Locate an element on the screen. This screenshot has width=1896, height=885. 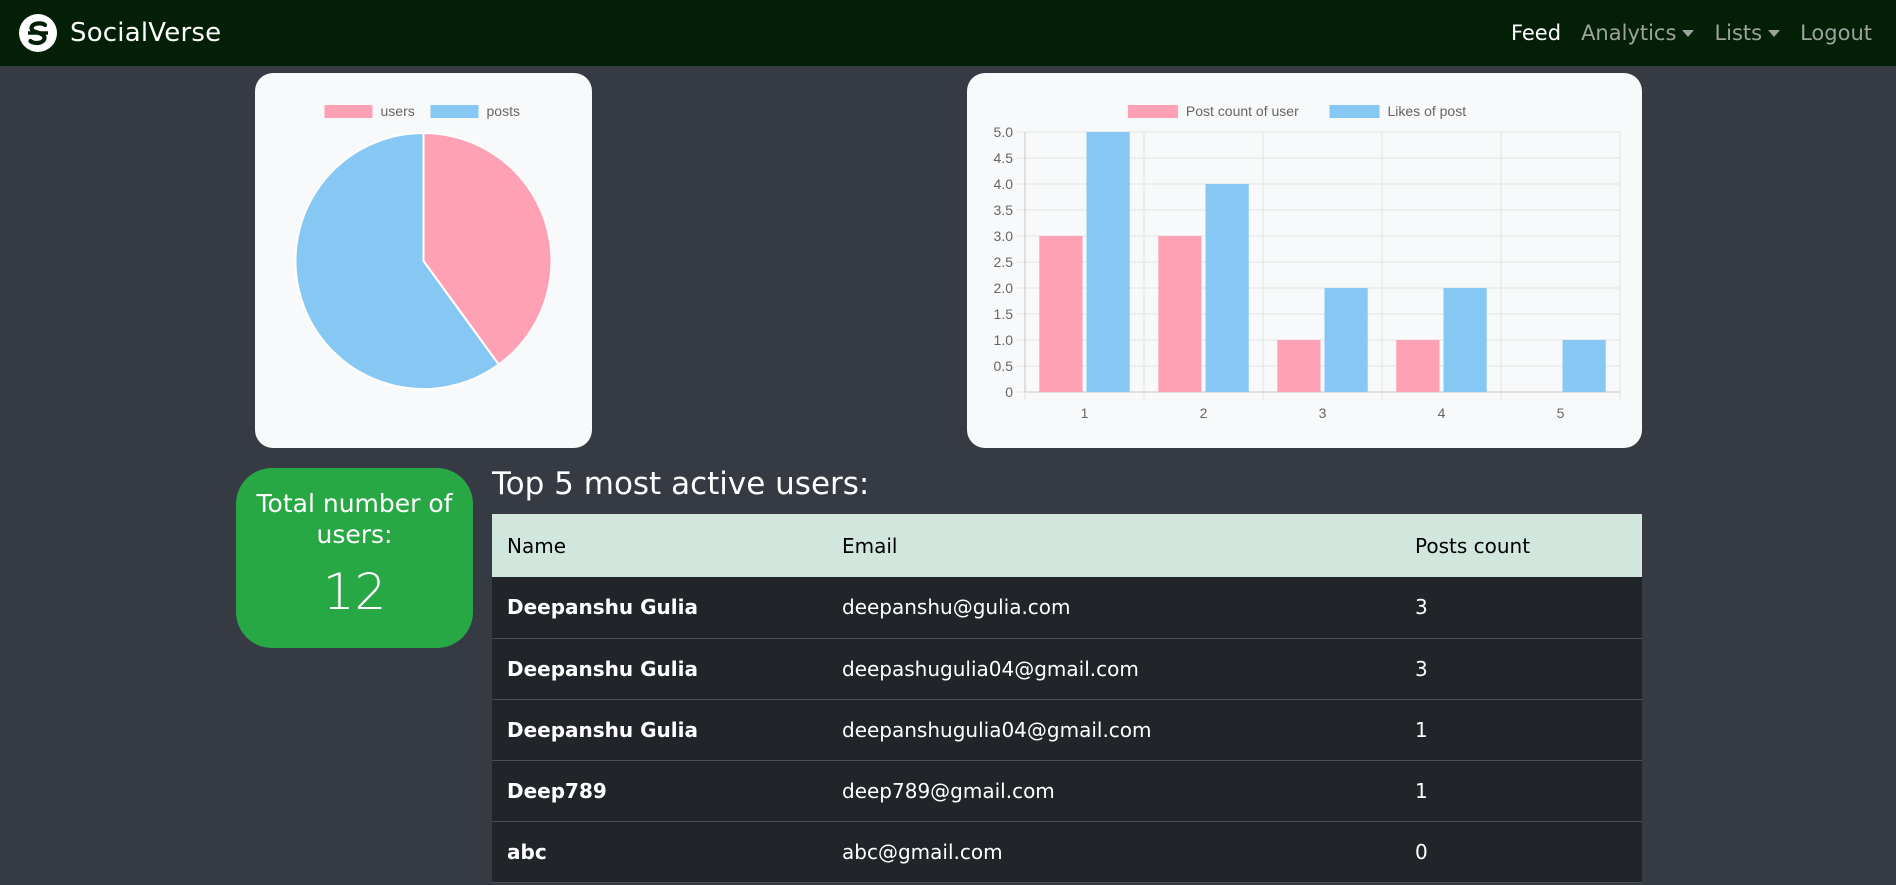
y-tick-label: 4.0 is located at coordinates (1004, 184).